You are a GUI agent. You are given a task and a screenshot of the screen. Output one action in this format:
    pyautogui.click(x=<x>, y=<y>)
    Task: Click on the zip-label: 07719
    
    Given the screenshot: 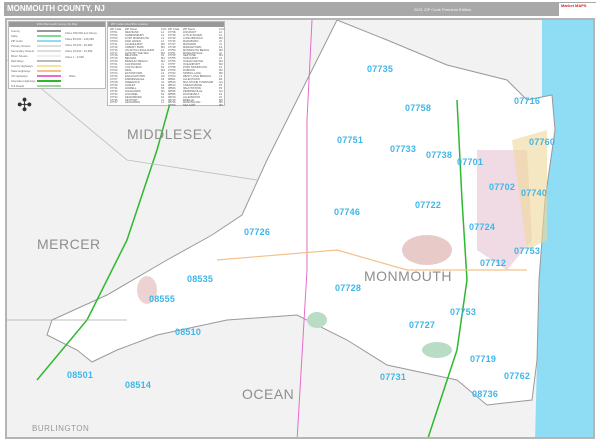 What is the action you would take?
    pyautogui.click(x=483, y=359)
    